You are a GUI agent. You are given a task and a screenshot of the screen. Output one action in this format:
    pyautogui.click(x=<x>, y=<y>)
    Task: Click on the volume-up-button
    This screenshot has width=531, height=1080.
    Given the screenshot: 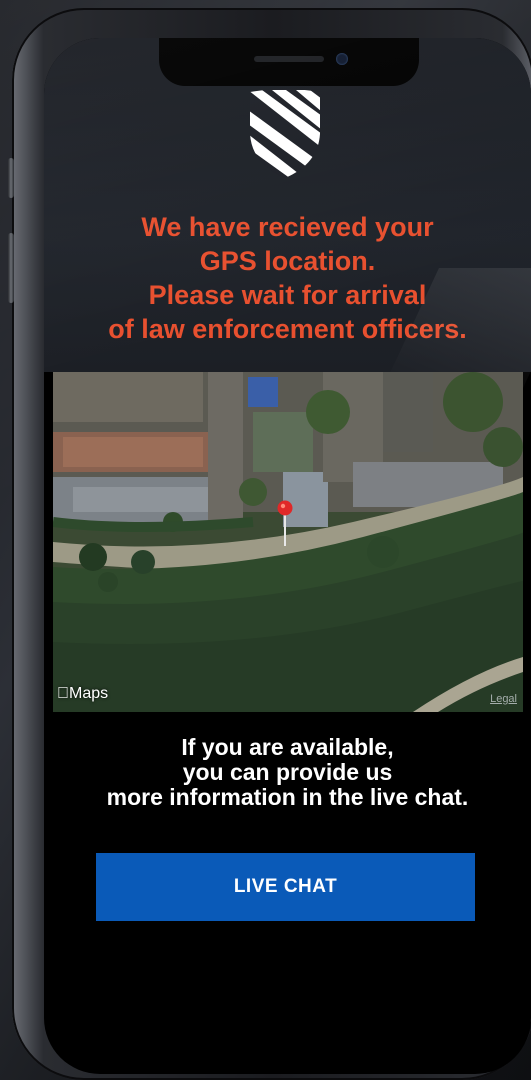 What is the action you would take?
    pyautogui.click(x=11, y=178)
    